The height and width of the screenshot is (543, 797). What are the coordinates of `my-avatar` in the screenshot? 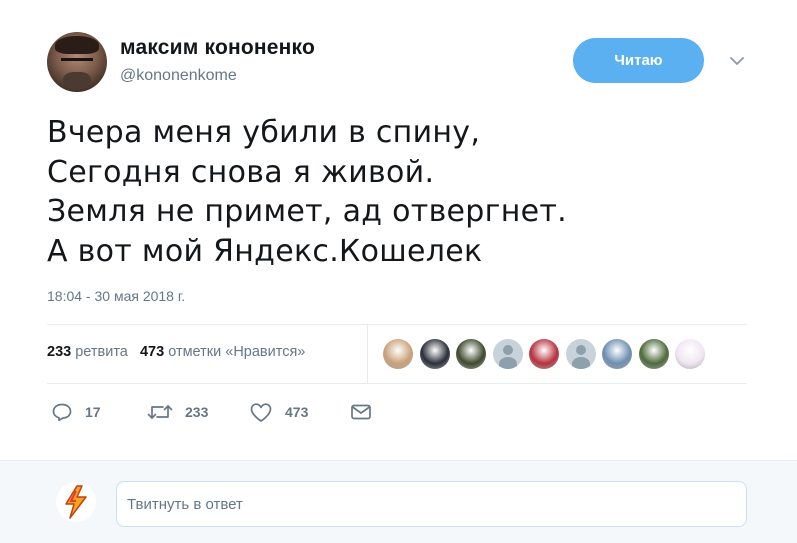 It's located at (76, 502).